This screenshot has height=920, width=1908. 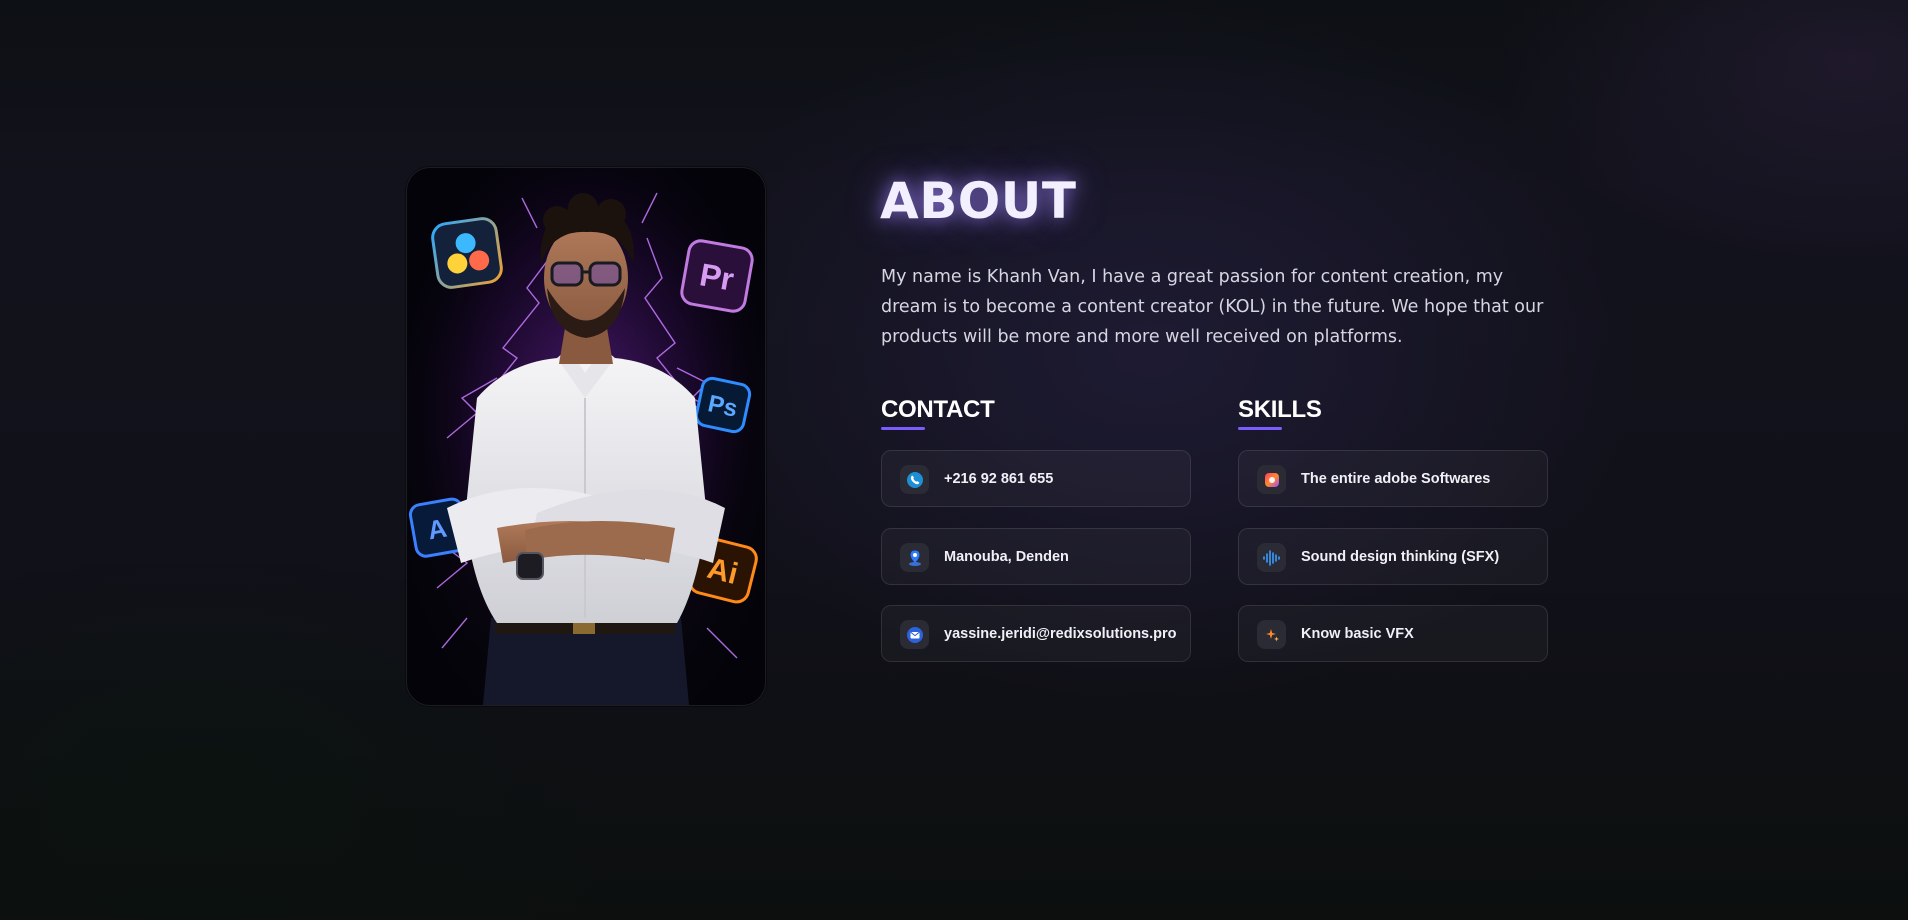 I want to click on skill-sound-card: Sound design thinking (SFX), so click(x=1393, y=556).